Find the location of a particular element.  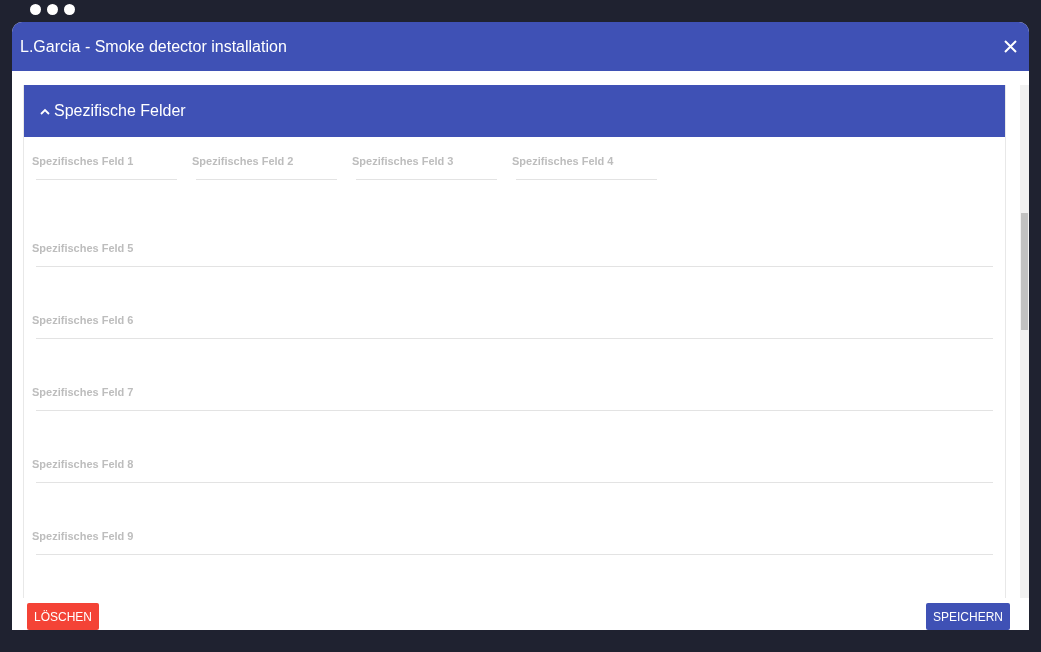

input-field: Spezifisches Feld 9 is located at coordinates (512, 564).